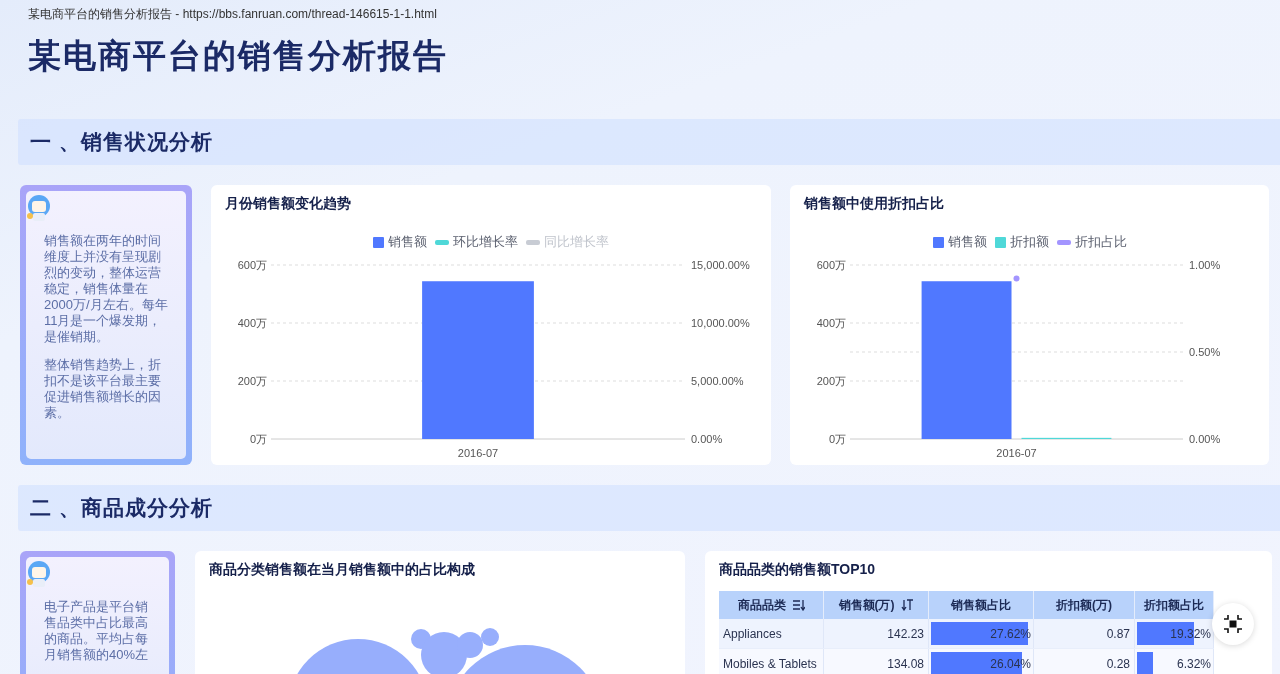 This screenshot has height=674, width=1280. I want to click on table-cell: 0.87, so click(1084, 634).